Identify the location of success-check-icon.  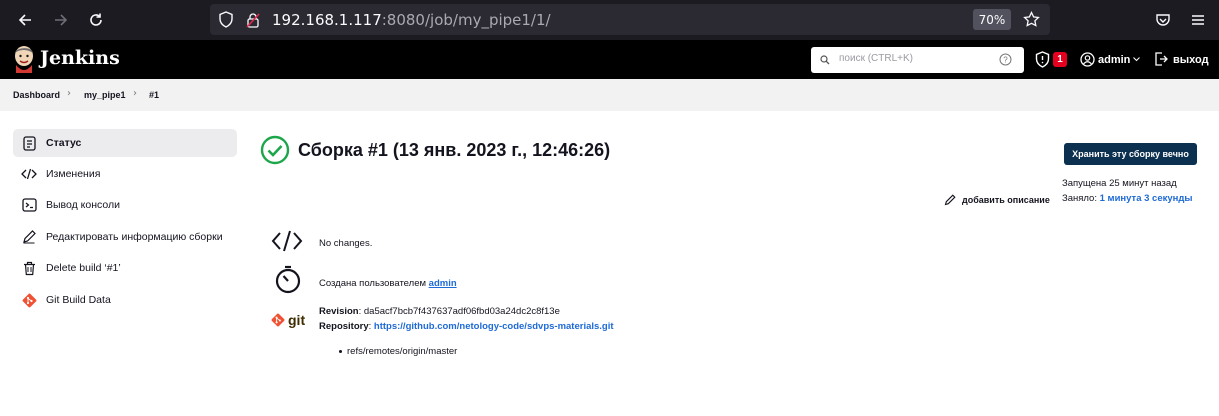
(275, 150).